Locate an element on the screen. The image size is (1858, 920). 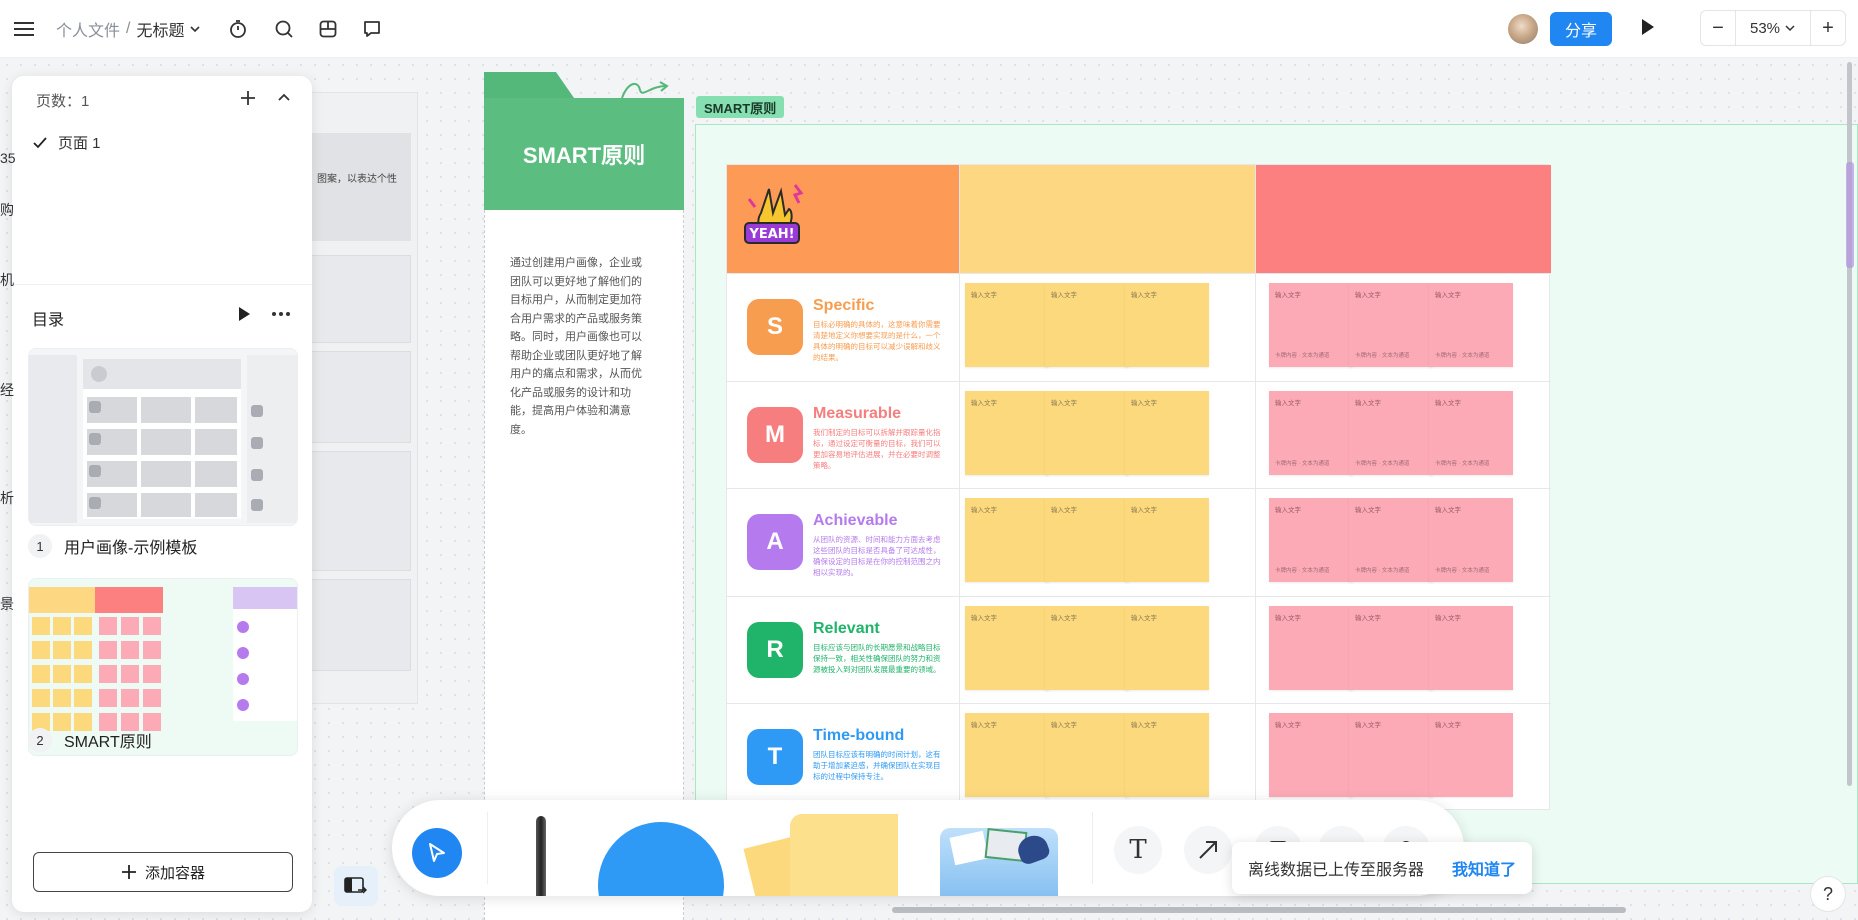
zoom-select: 53% is located at coordinates (1773, 28).